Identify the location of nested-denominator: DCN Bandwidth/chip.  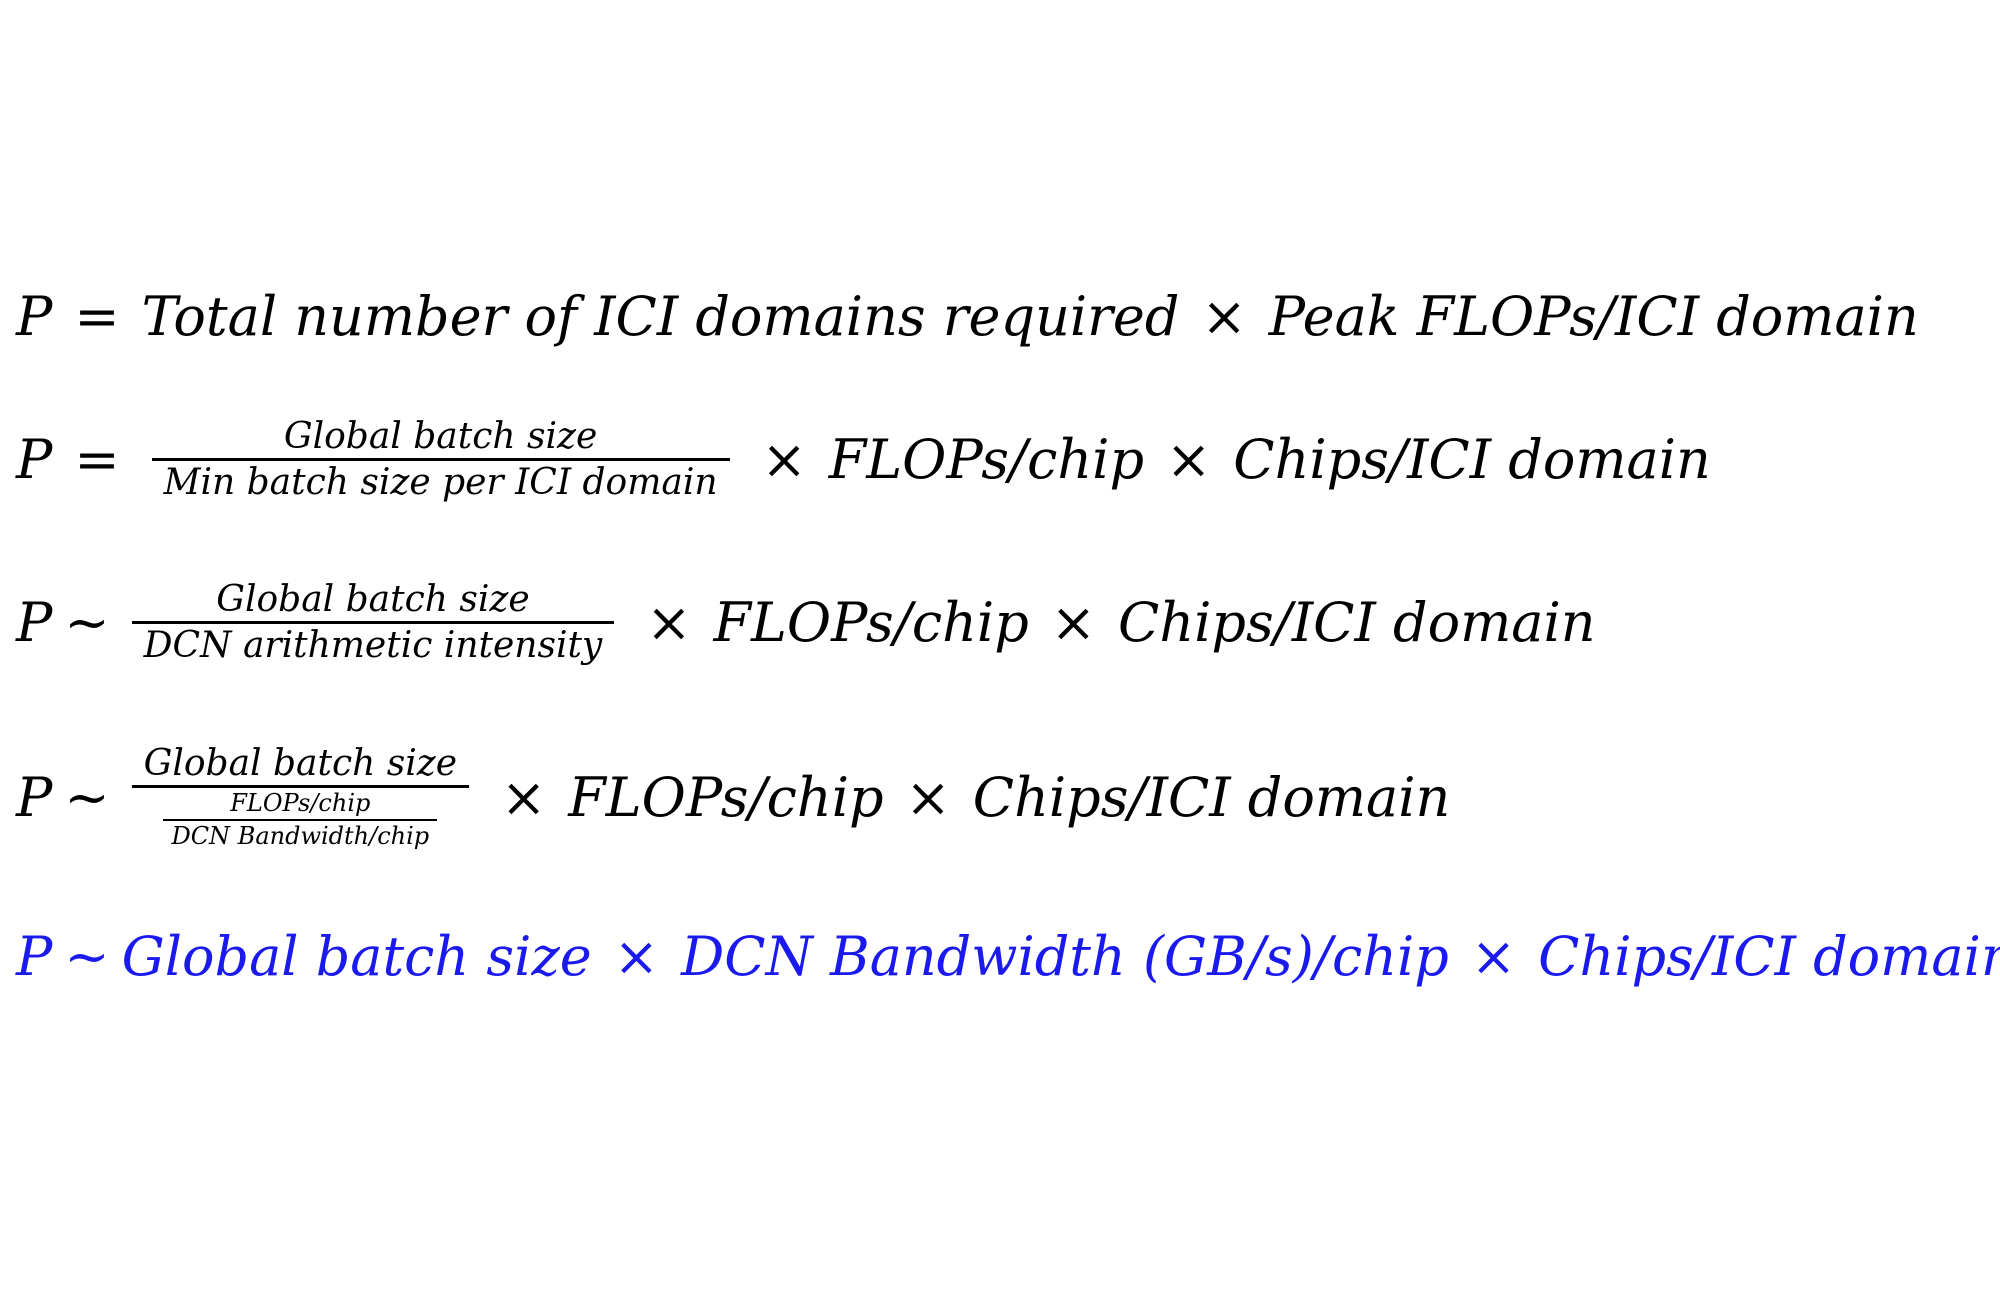
(300, 836).